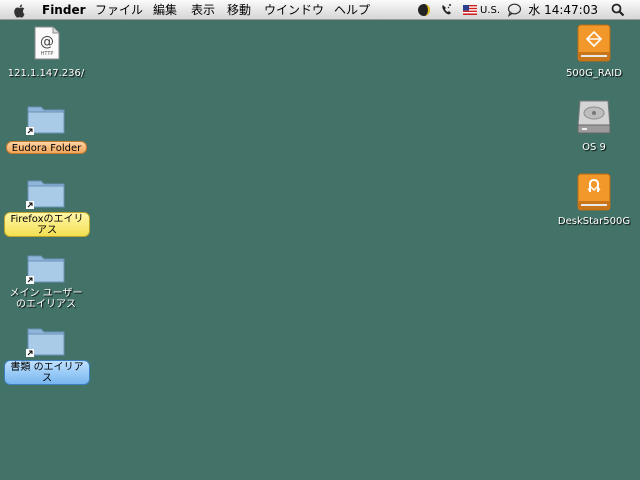 This screenshot has width=640, height=480. Describe the element at coordinates (47, 219) in the screenshot. I see `label-line-1: Firefoxのエイリ` at that location.